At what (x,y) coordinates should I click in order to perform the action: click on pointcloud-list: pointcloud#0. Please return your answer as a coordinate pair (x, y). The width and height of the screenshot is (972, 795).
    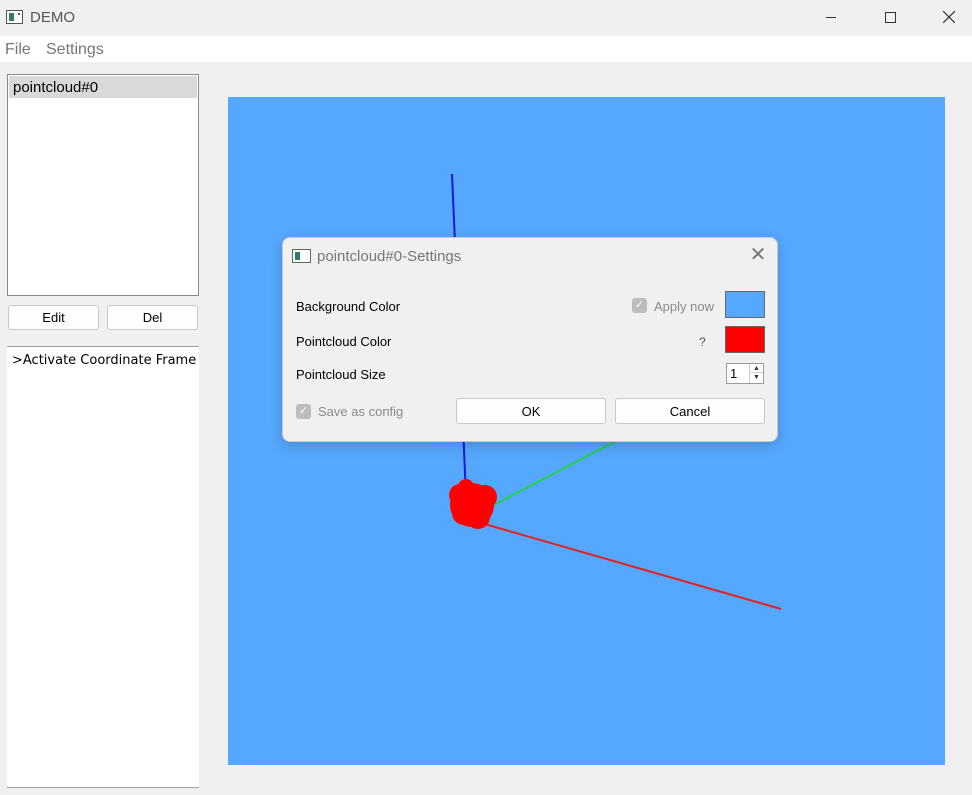
    Looking at the image, I should click on (103, 185).